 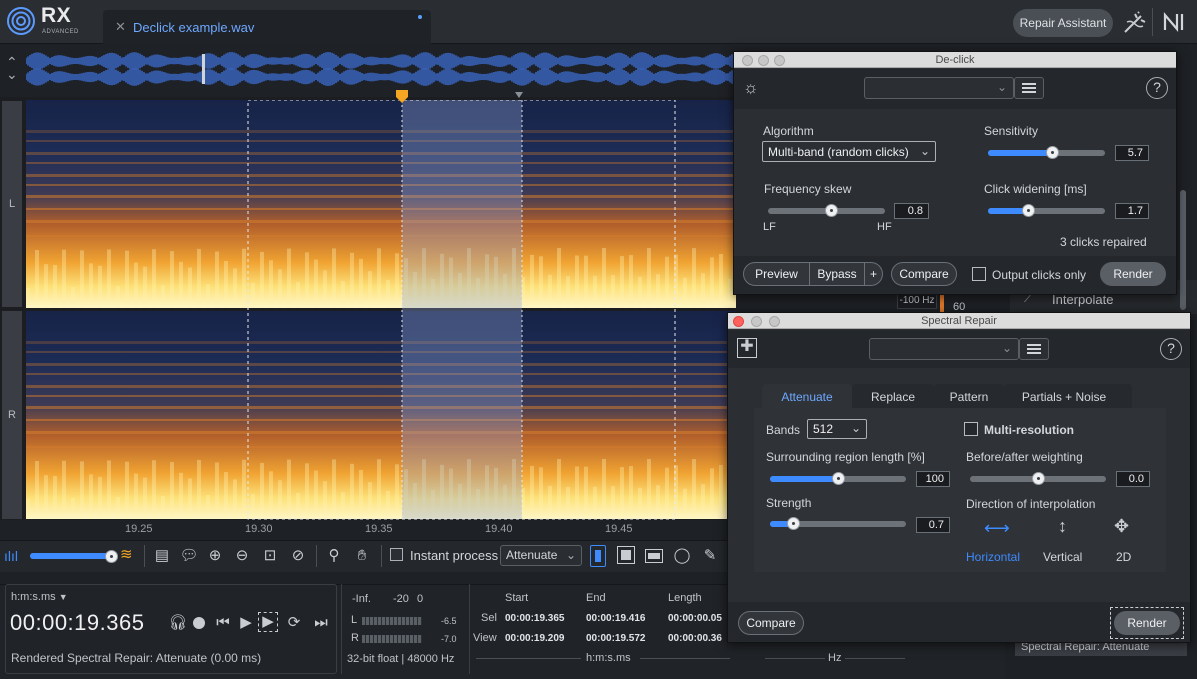 What do you see at coordinates (1132, 211) in the screenshot?
I see `click-widening-value: 1.7` at bounding box center [1132, 211].